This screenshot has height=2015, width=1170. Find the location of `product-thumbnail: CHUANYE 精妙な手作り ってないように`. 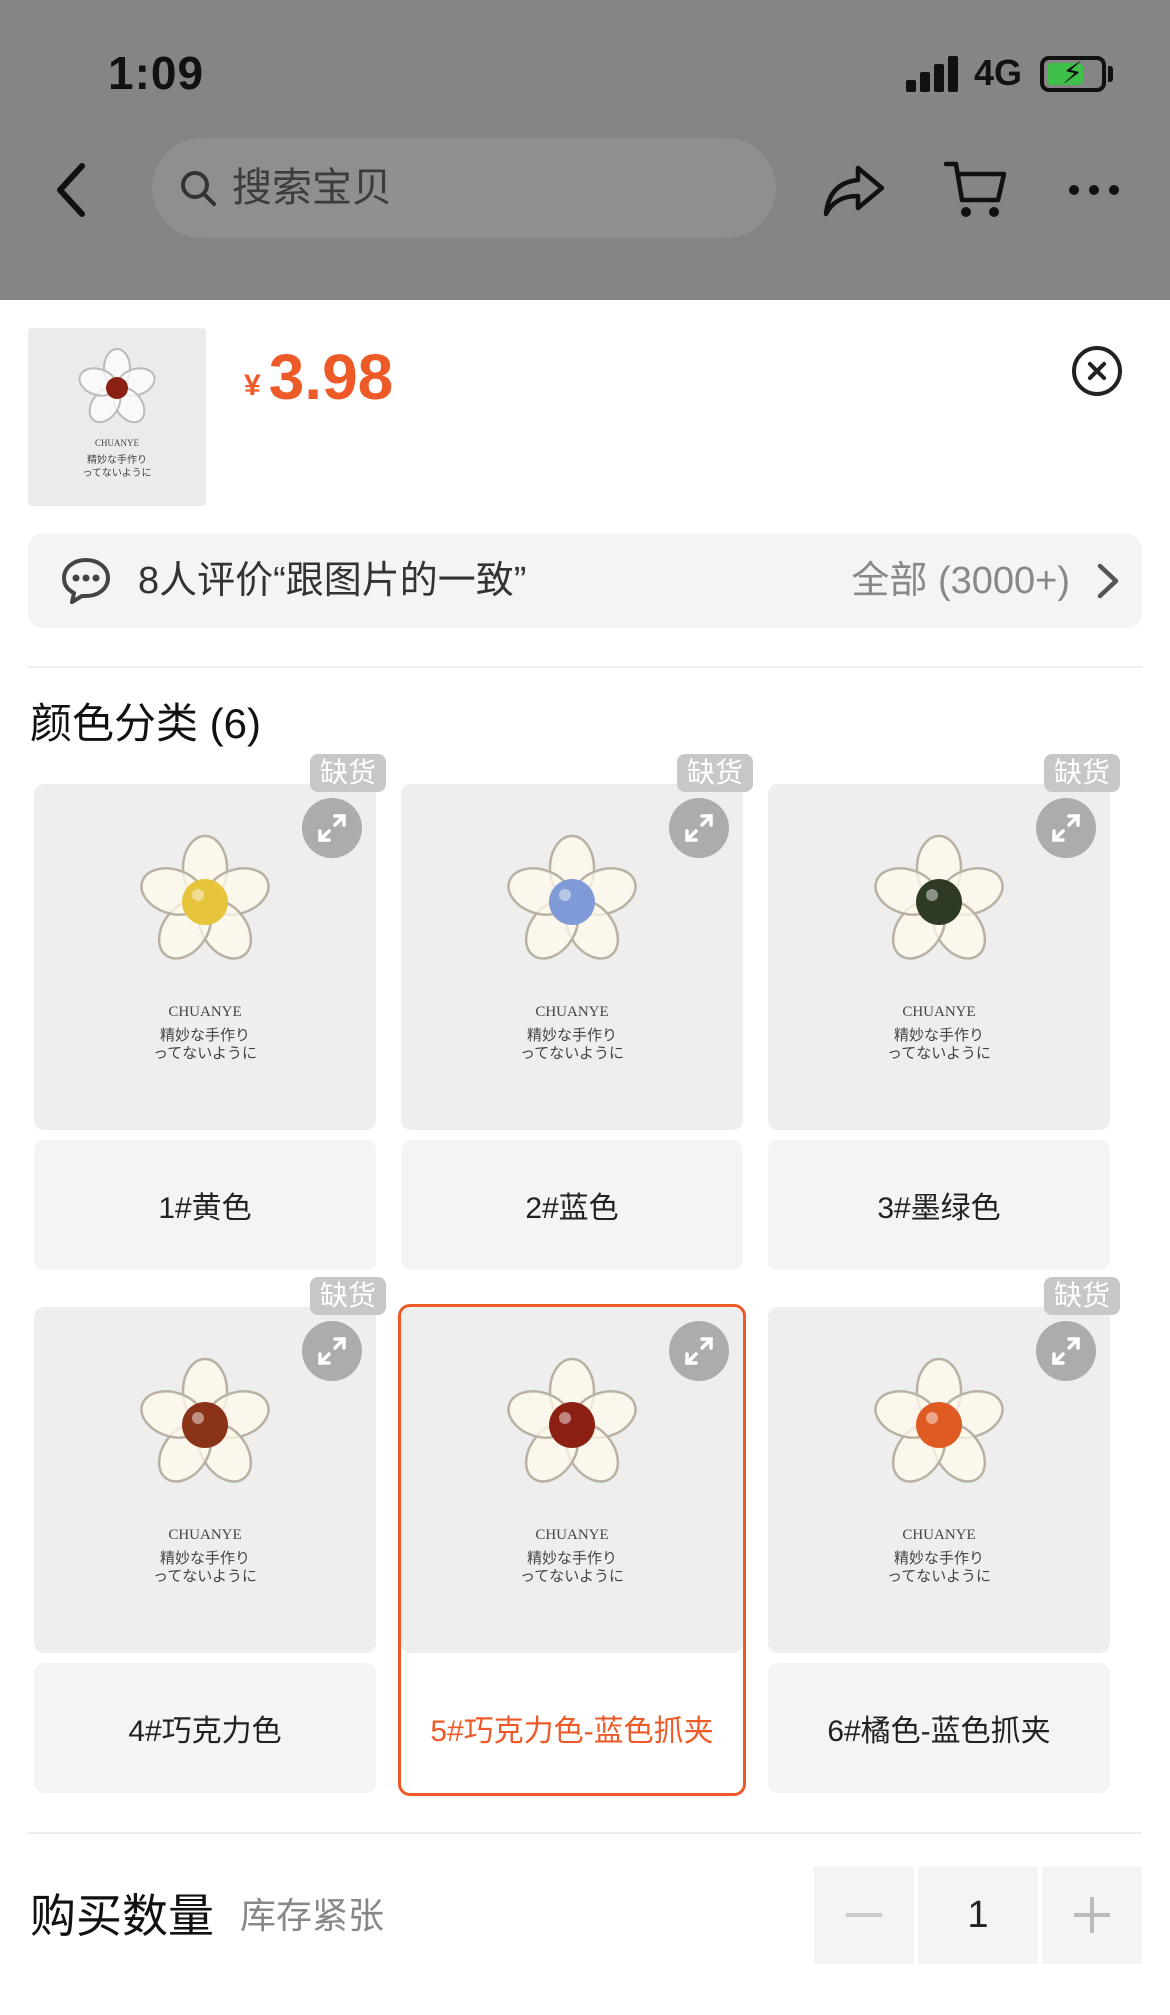

product-thumbnail: CHUANYE 精妙な手作り ってないように is located at coordinates (117, 417).